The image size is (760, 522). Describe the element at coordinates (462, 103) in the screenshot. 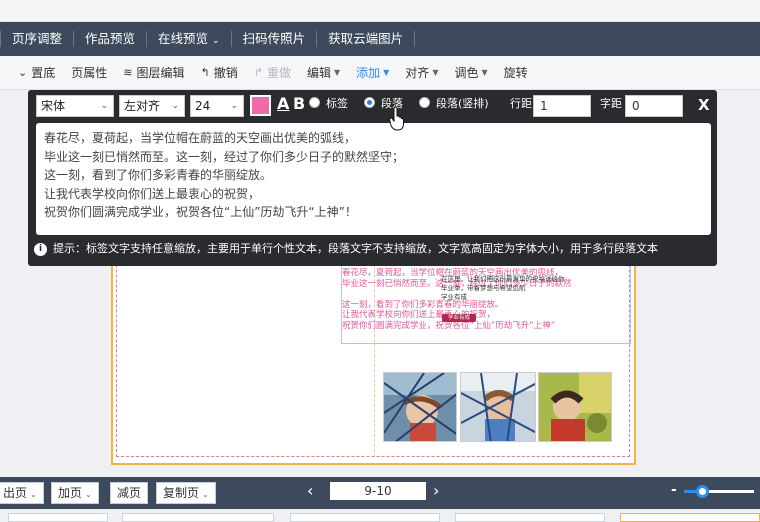

I see `mode-vertical-text: 段落(竖排)` at that location.